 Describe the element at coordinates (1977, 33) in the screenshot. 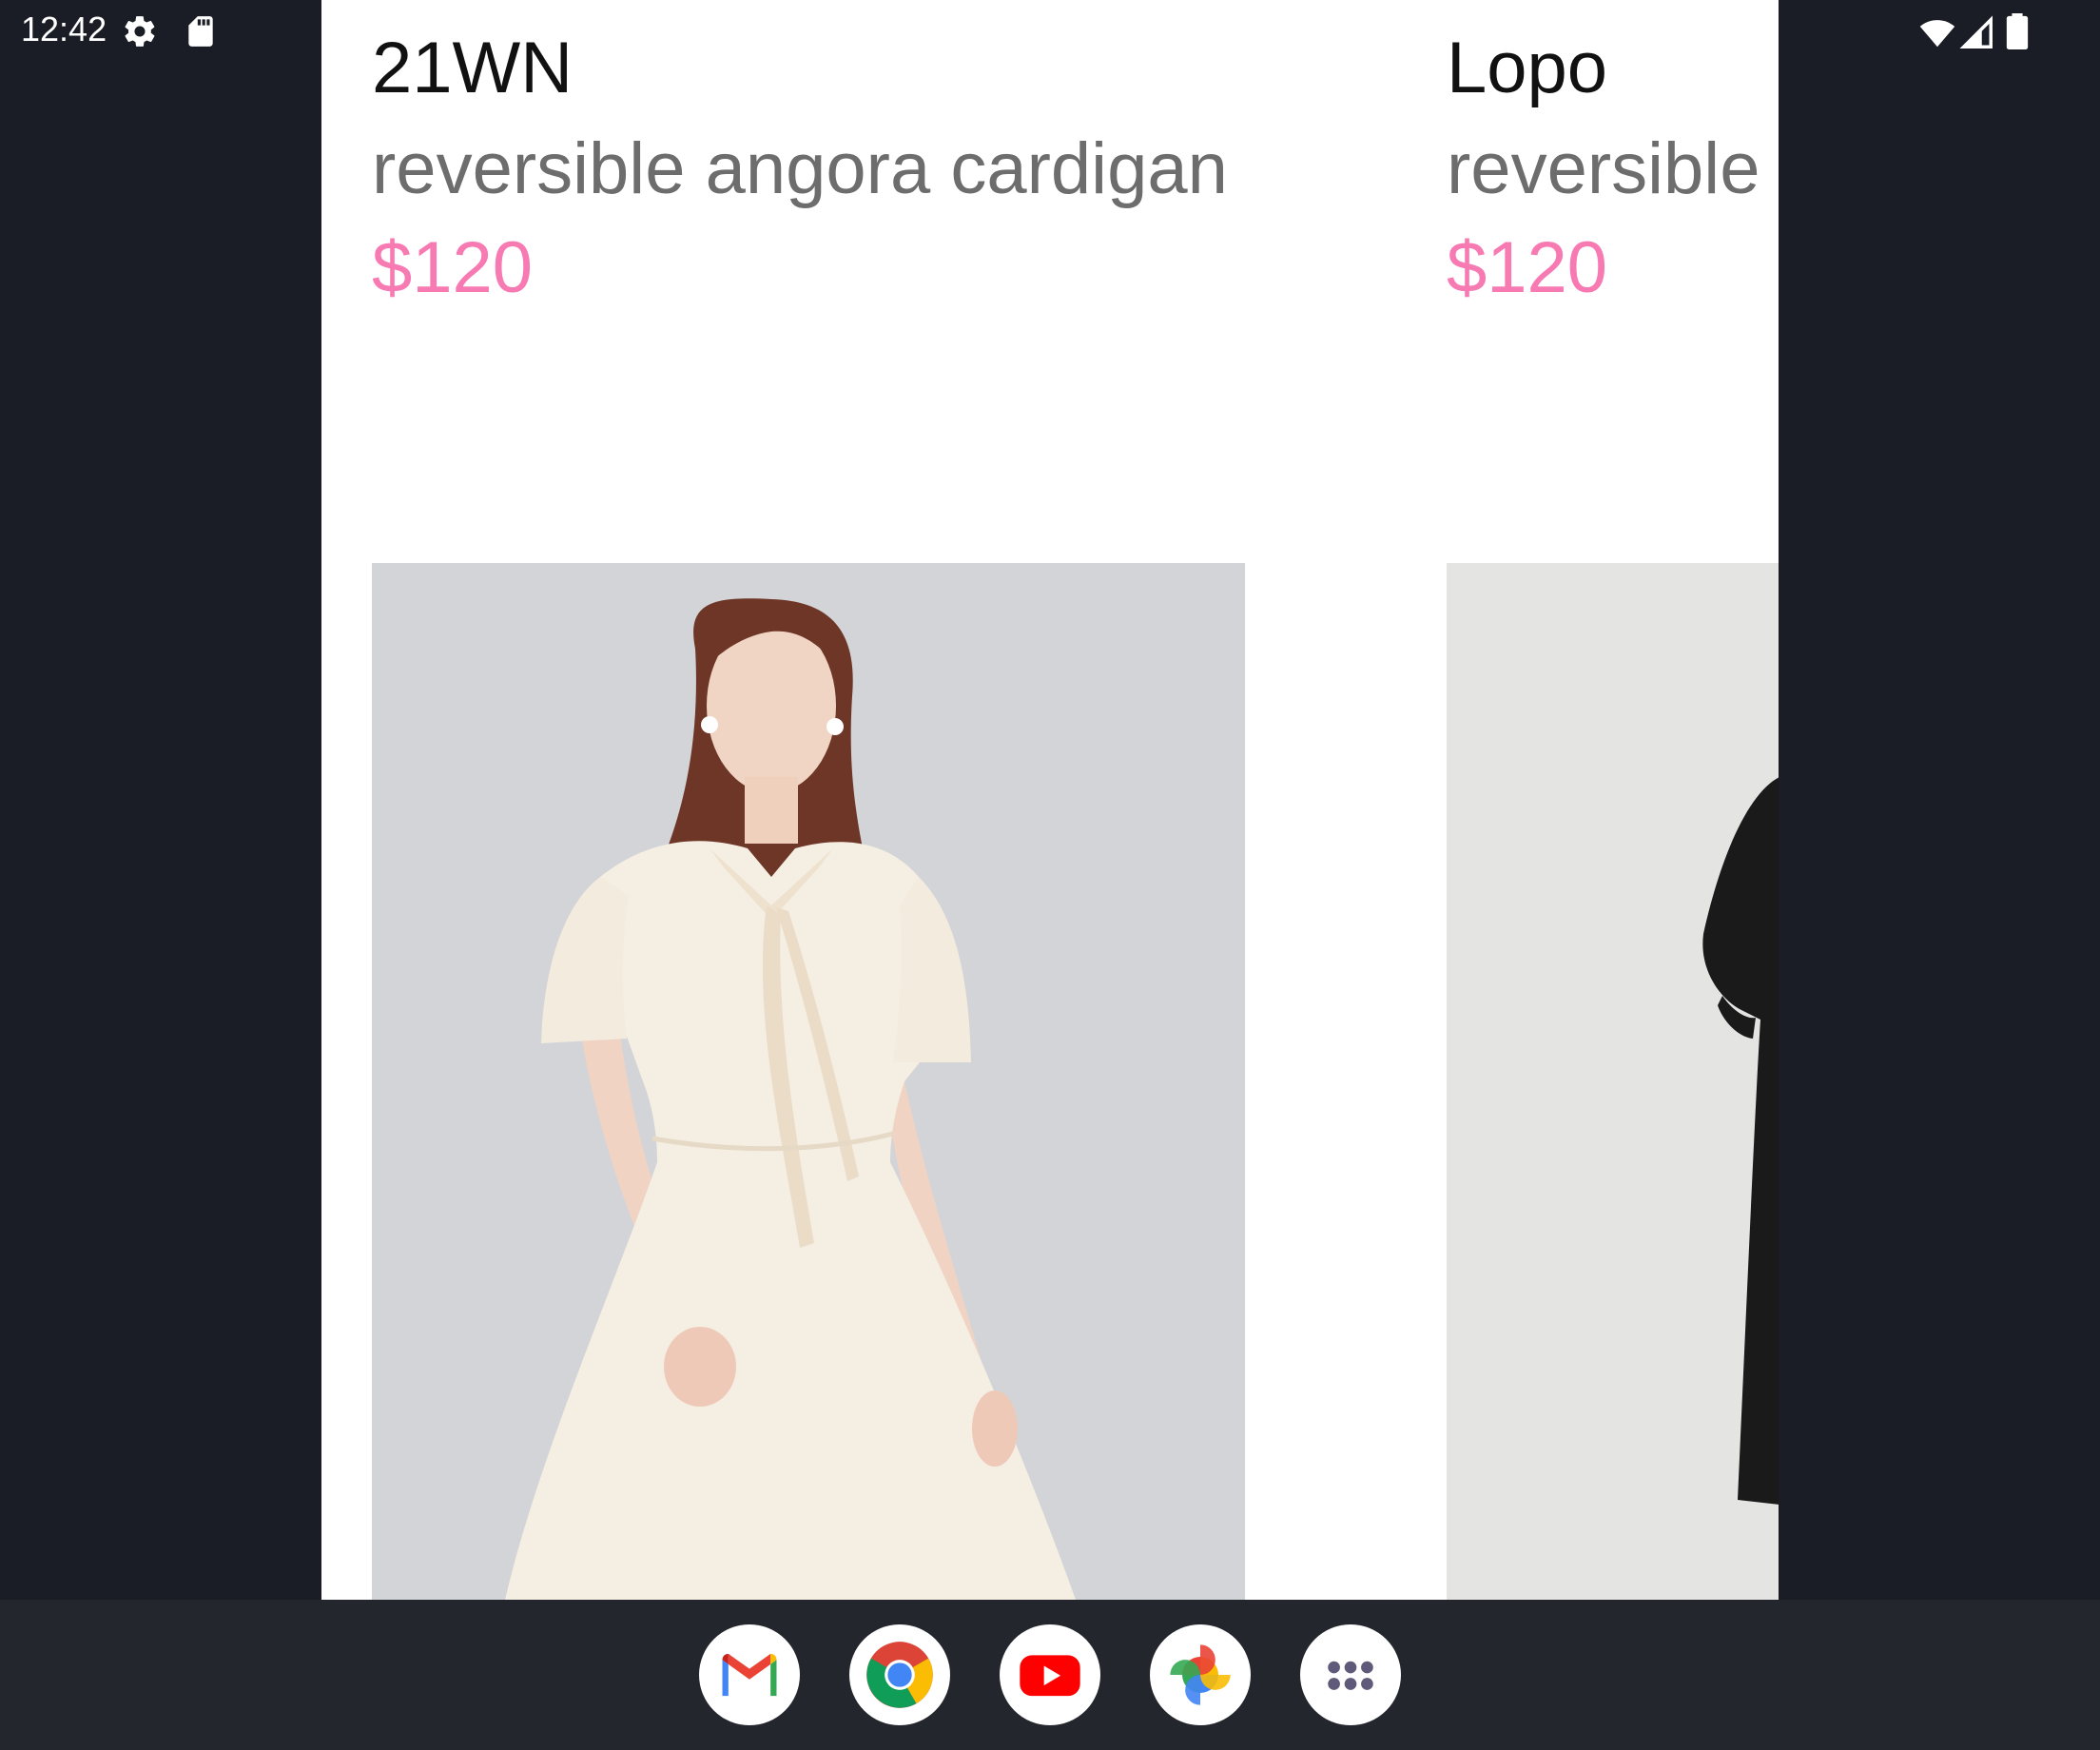

I see `cell-signal-icon` at that location.